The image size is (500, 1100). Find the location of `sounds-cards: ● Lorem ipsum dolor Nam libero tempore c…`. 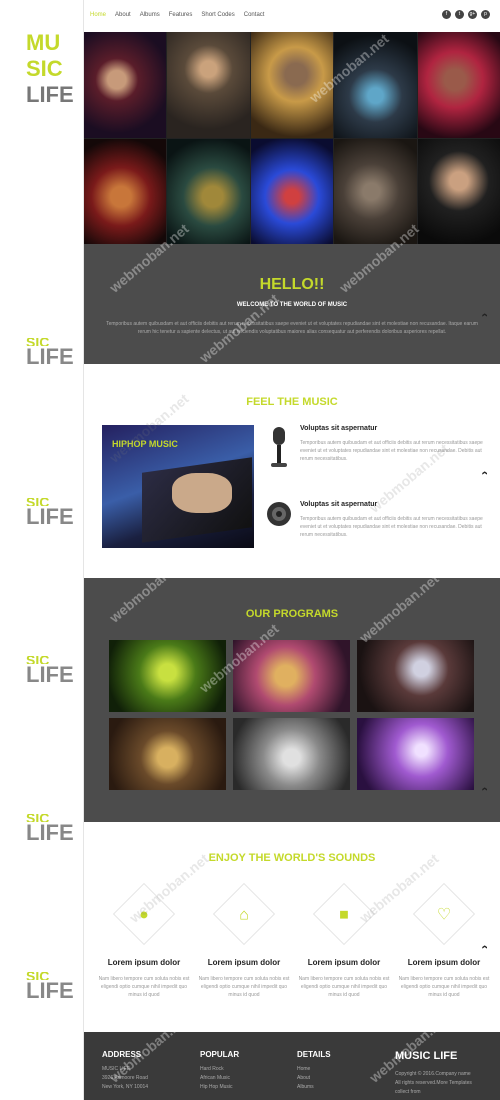

sounds-cards: ● Lorem ipsum dolor Nam libero tempore c… is located at coordinates (294, 940).